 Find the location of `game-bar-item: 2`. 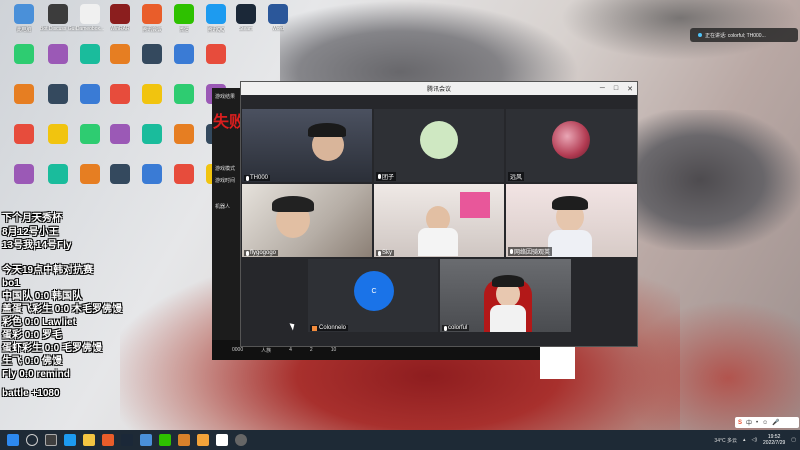

game-bar-item: 2 is located at coordinates (311, 350).